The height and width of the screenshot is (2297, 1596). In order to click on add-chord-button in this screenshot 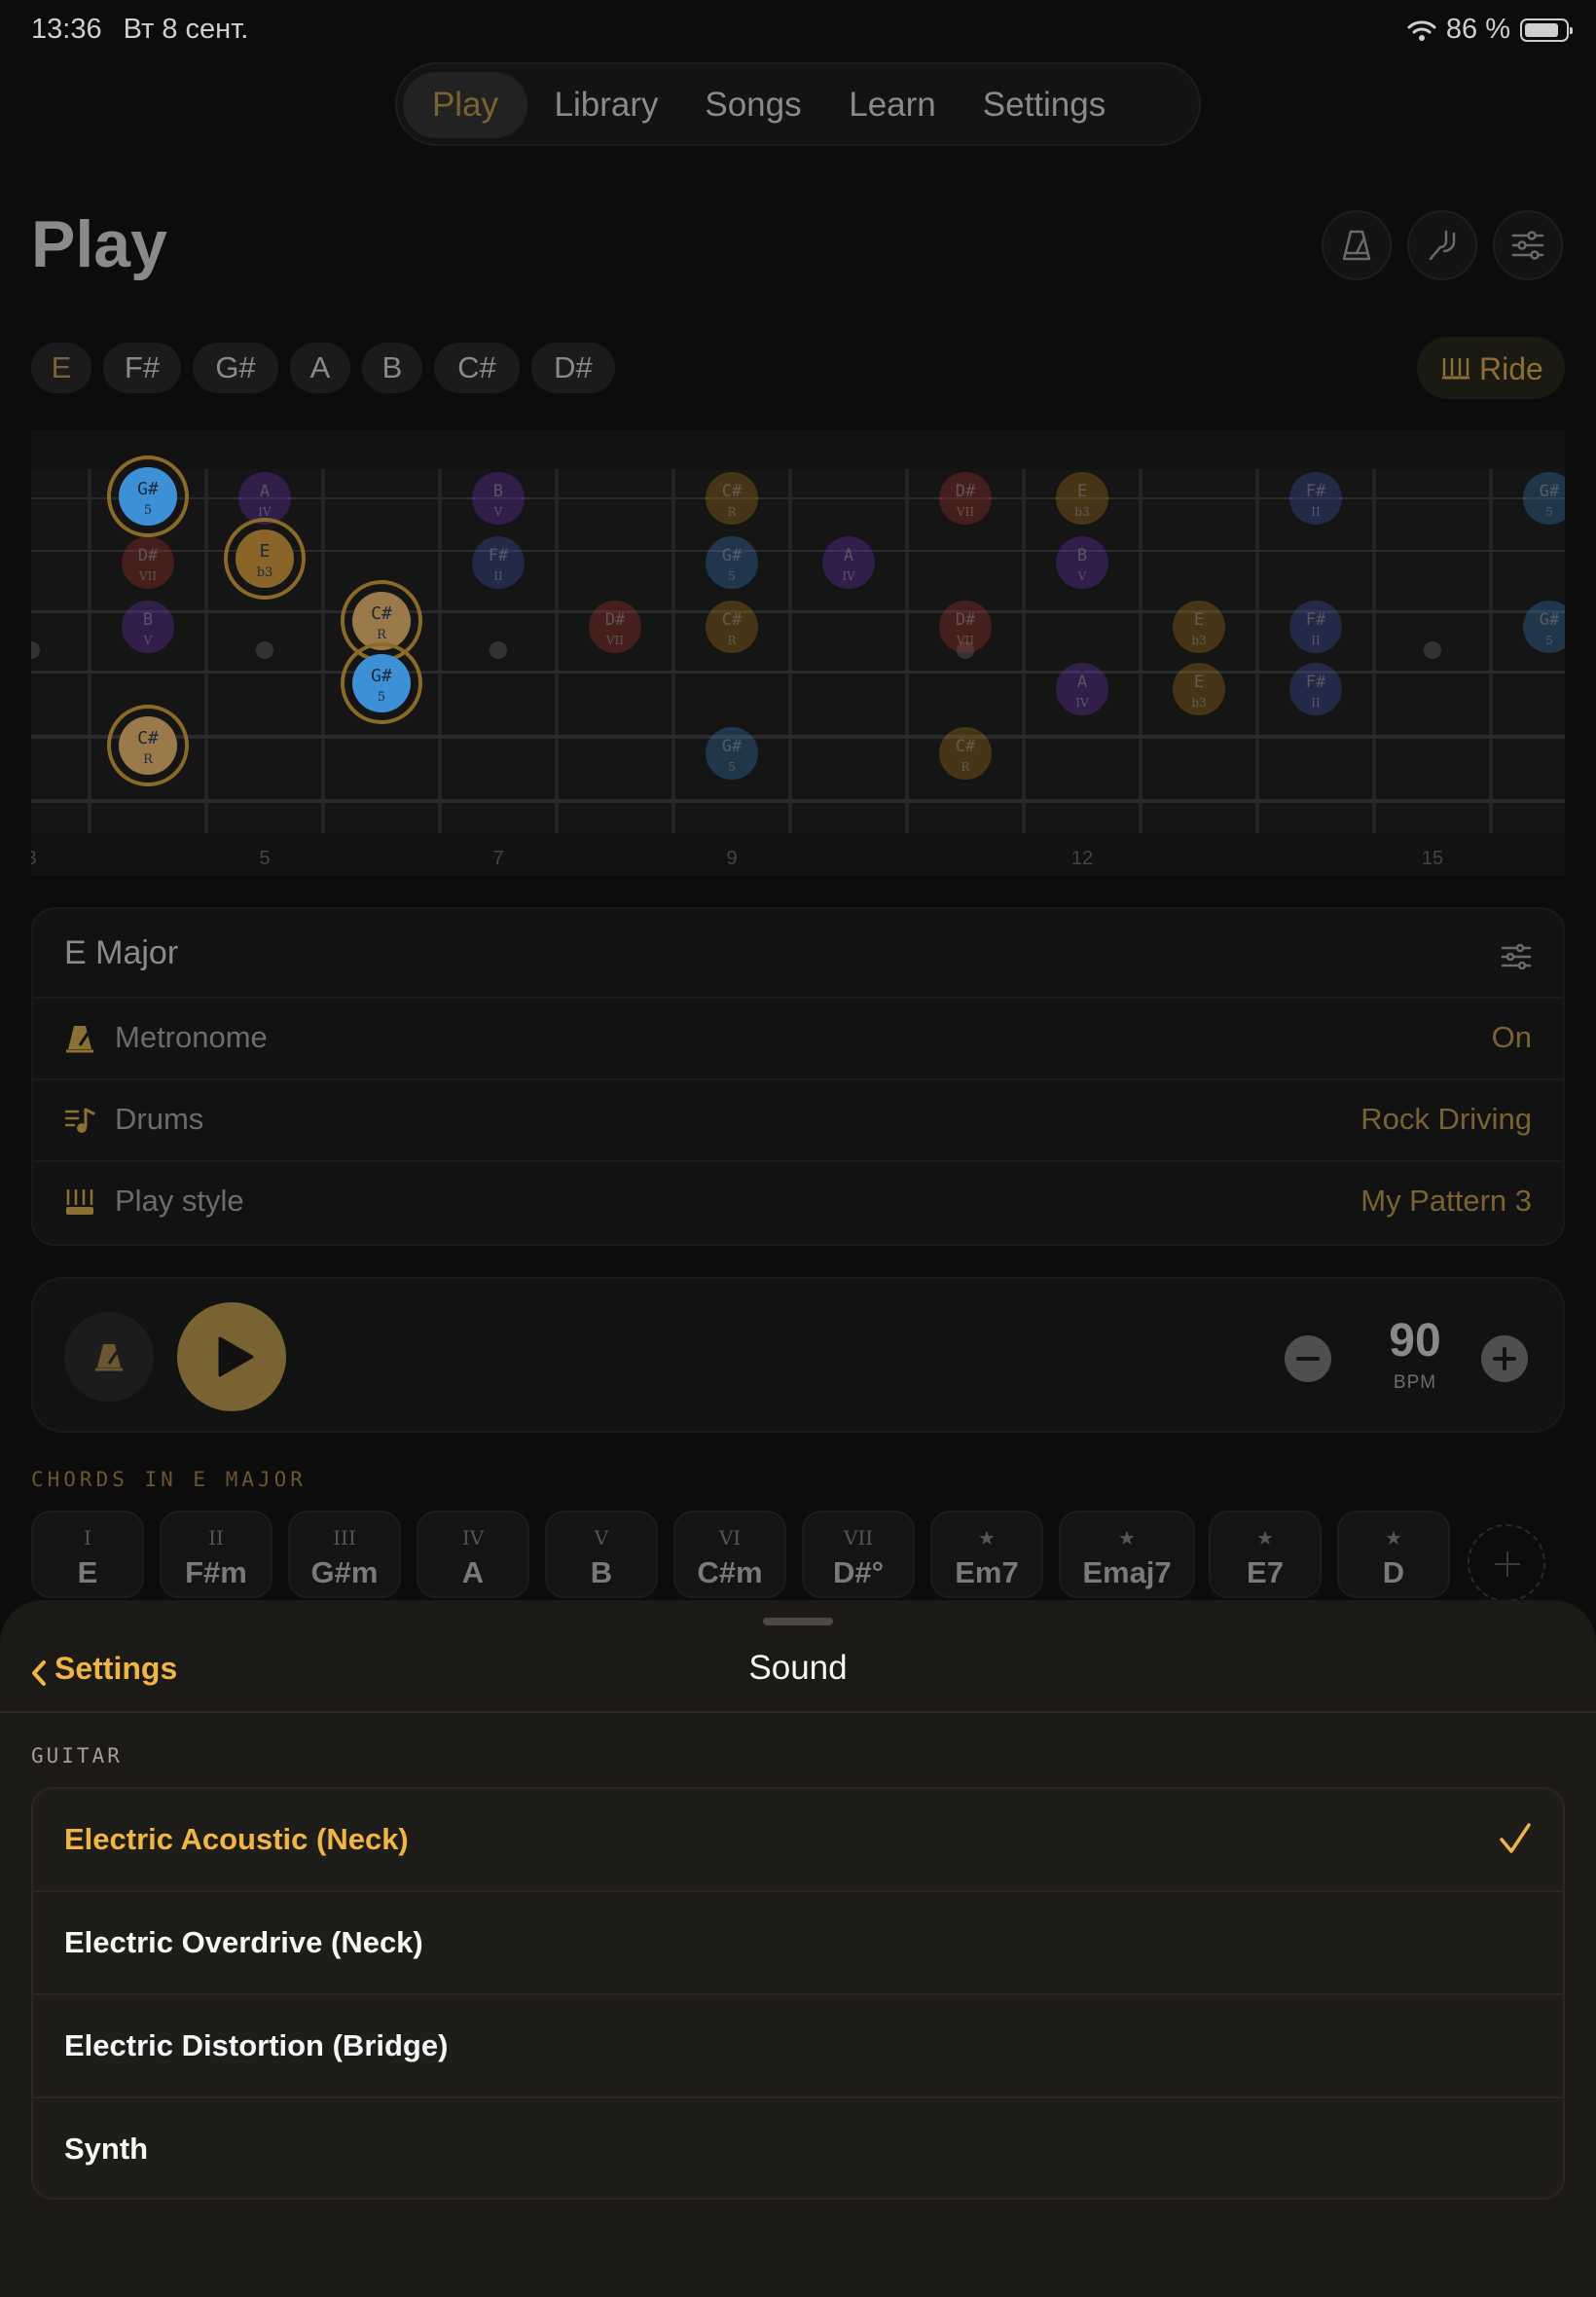, I will do `click(1506, 1563)`.